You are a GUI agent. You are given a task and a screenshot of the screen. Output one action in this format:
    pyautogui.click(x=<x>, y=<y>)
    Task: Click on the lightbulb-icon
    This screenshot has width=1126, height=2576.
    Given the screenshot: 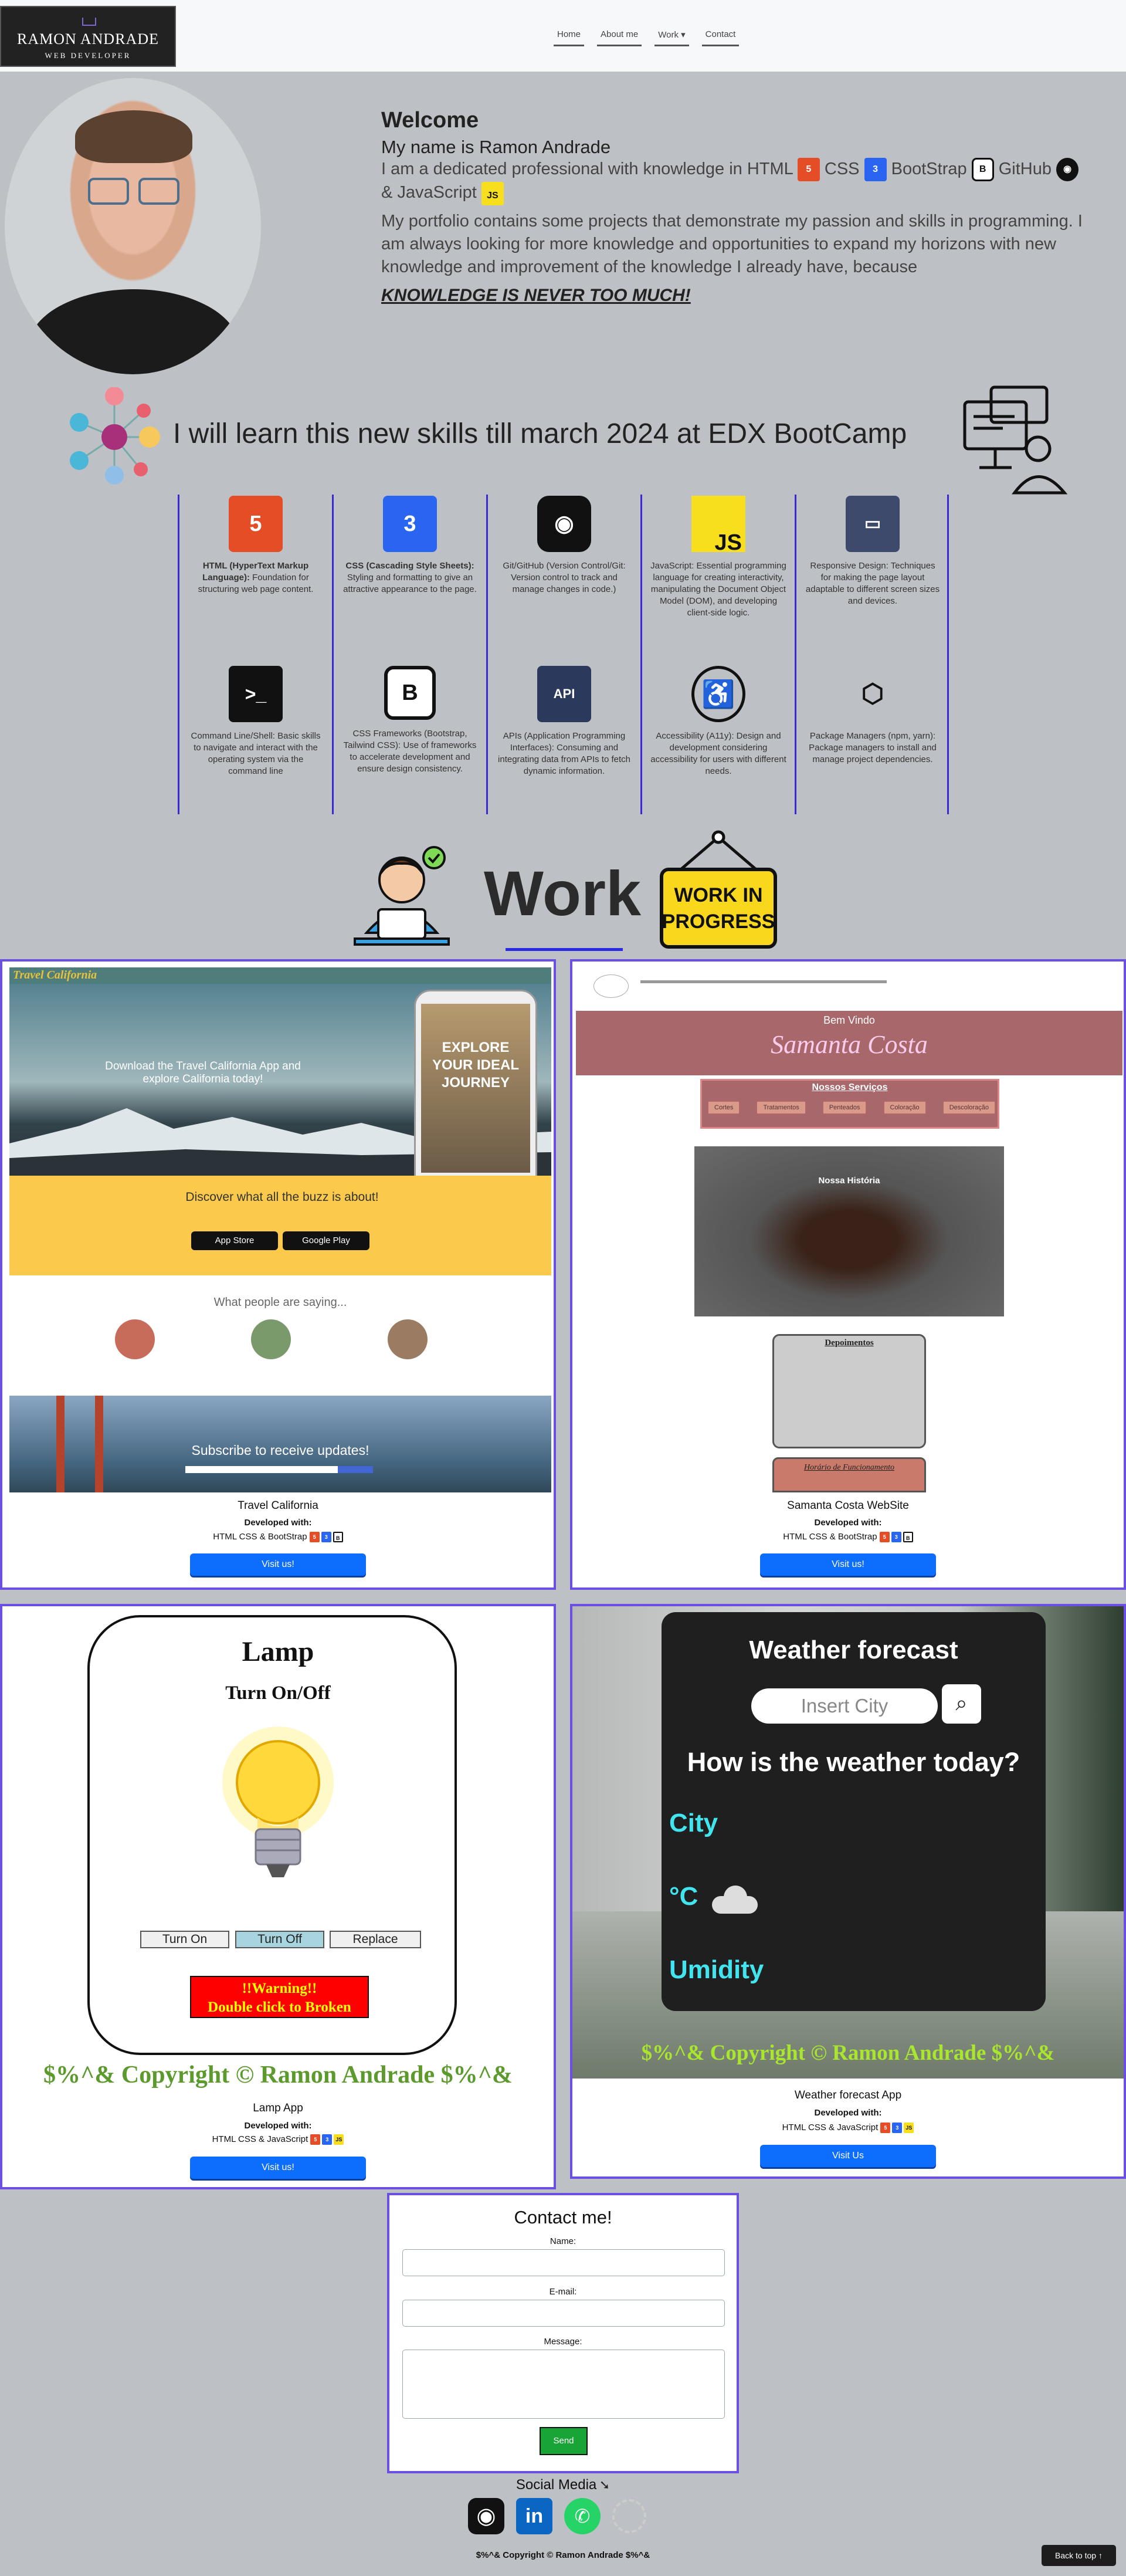 What is the action you would take?
    pyautogui.click(x=278, y=1802)
    